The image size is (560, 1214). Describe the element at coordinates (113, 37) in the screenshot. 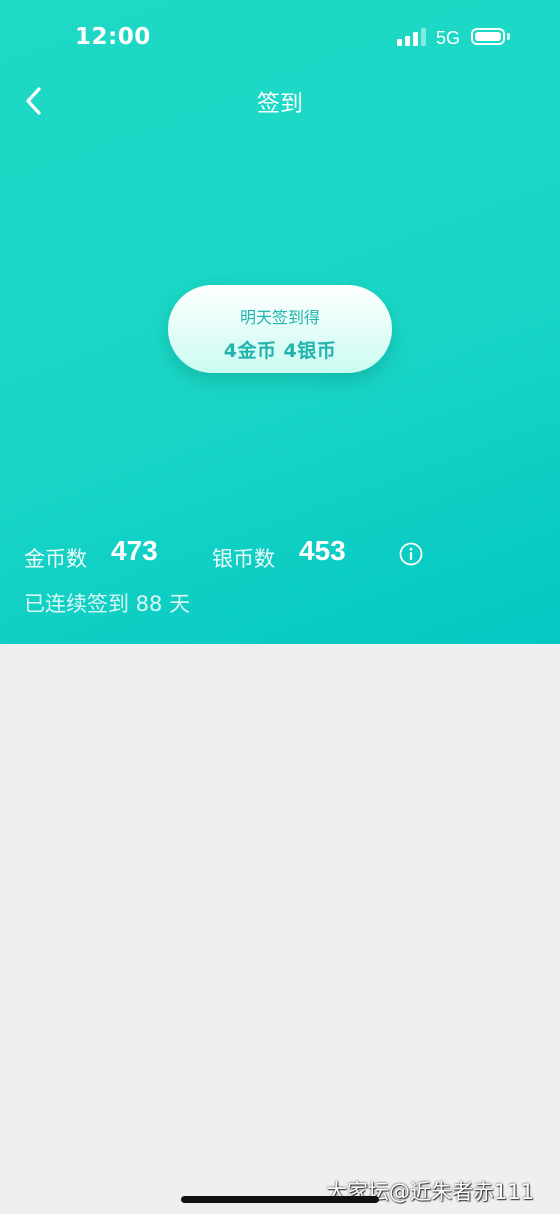

I see `status-time: 12:00` at that location.